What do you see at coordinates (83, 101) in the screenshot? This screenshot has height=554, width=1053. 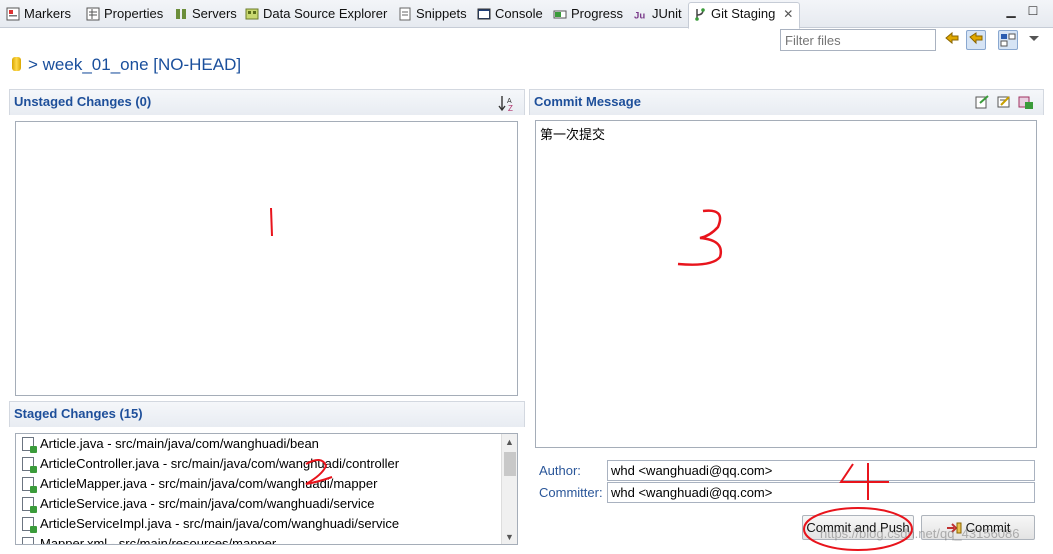 I see `unstaged-title: Unstaged Changes (0)` at bounding box center [83, 101].